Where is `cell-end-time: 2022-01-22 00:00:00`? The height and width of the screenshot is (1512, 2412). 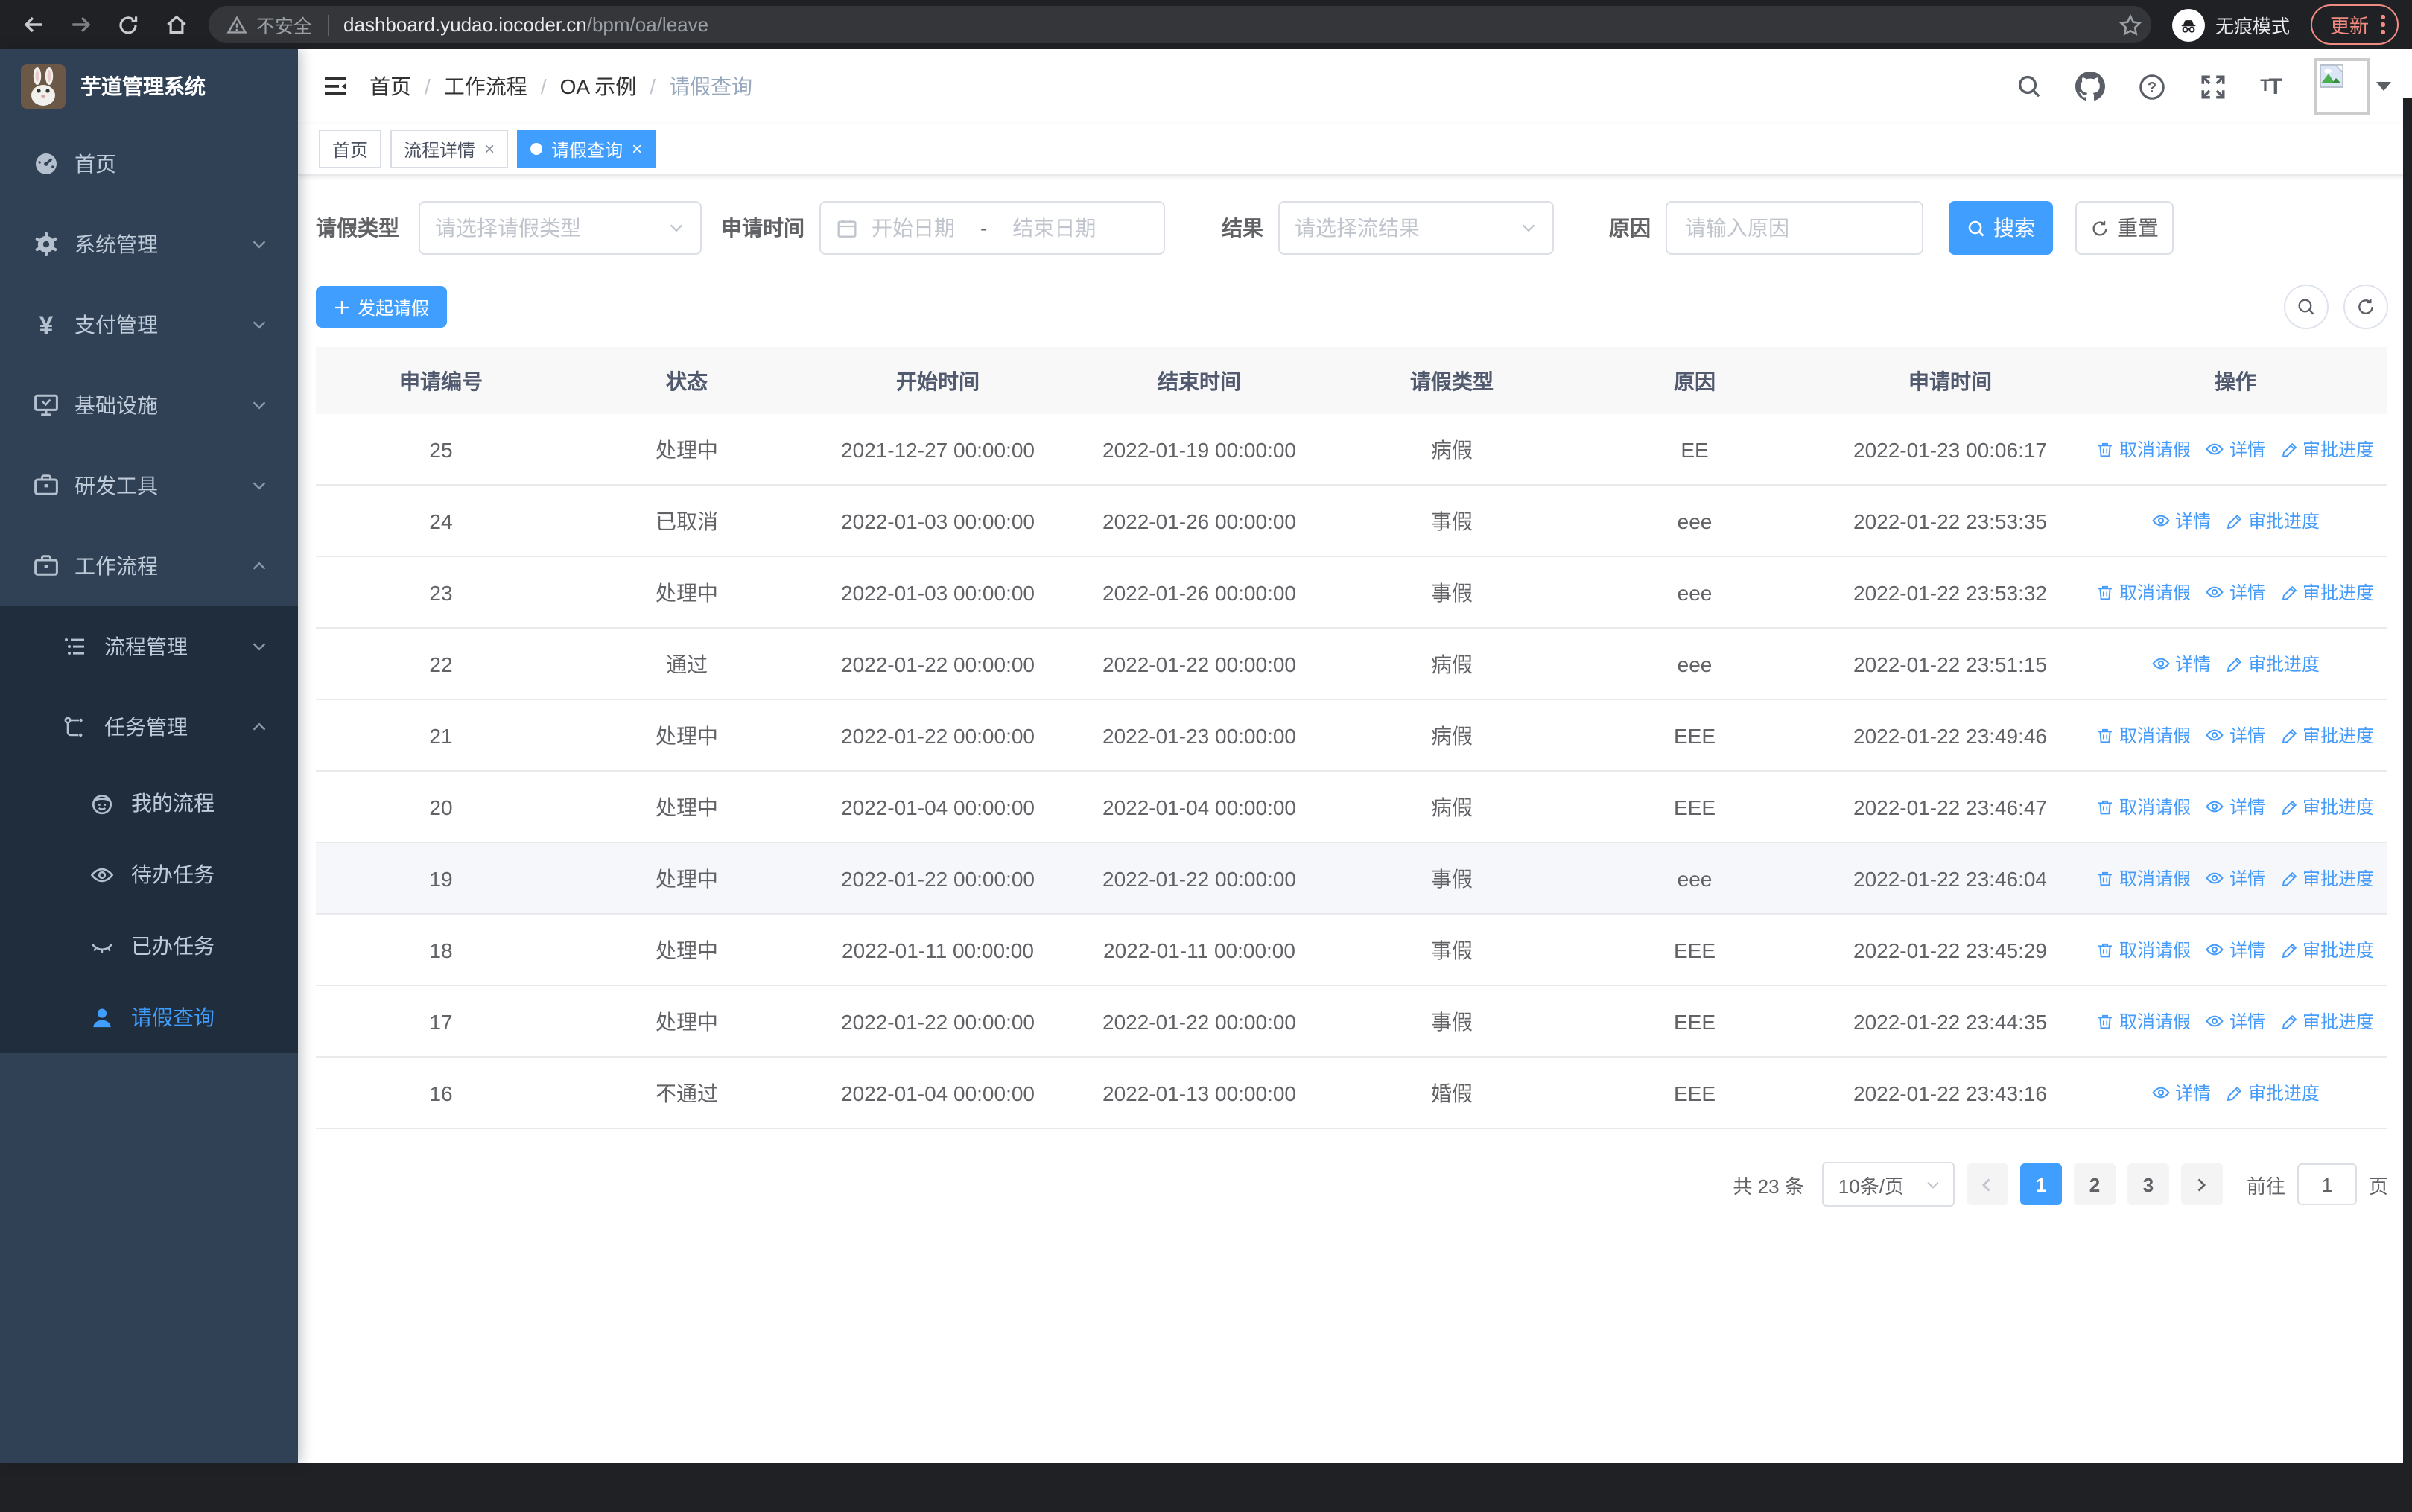
cell-end-time: 2022-01-22 00:00:00 is located at coordinates (1199, 664).